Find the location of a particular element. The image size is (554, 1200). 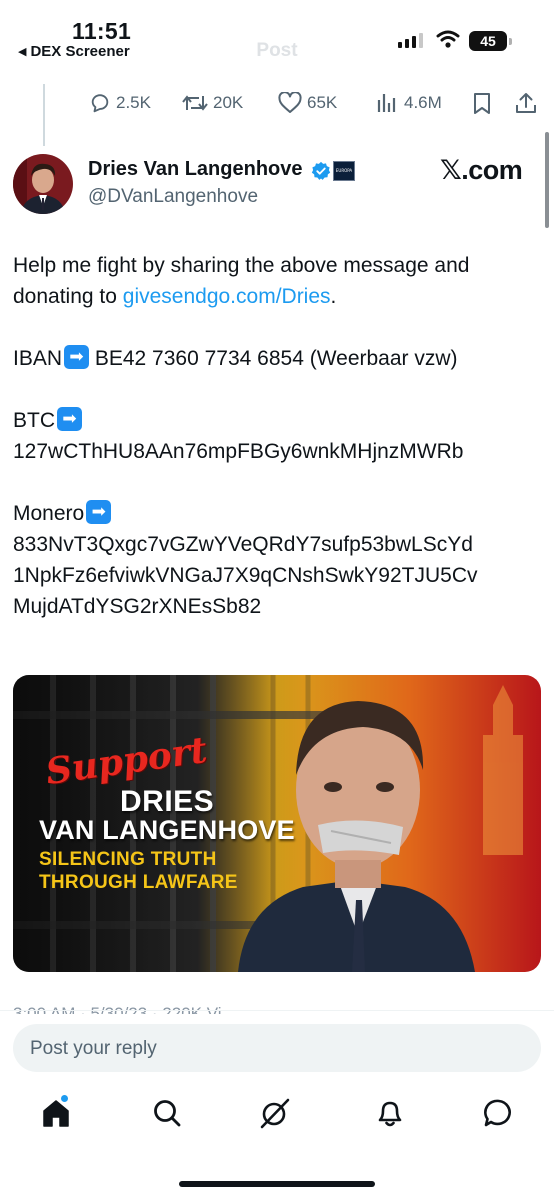

like-count: 65K is located at coordinates (322, 102).